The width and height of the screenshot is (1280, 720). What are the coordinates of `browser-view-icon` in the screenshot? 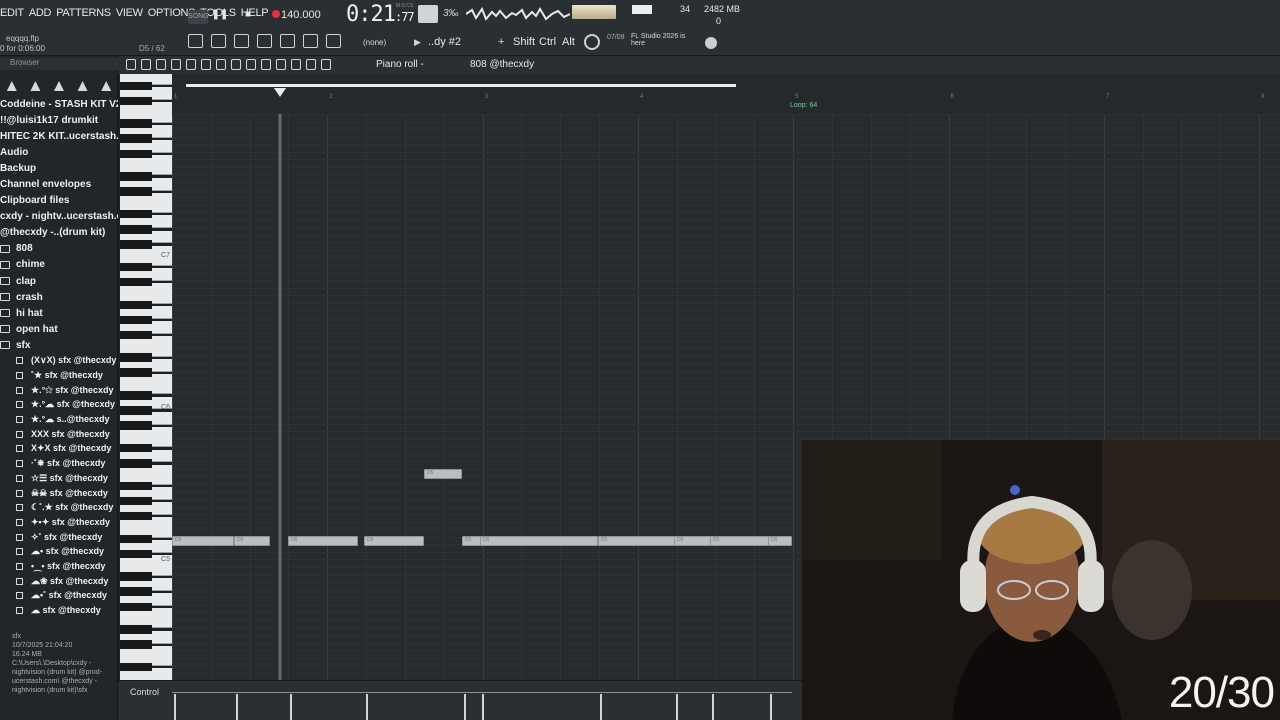 It's located at (58, 86).